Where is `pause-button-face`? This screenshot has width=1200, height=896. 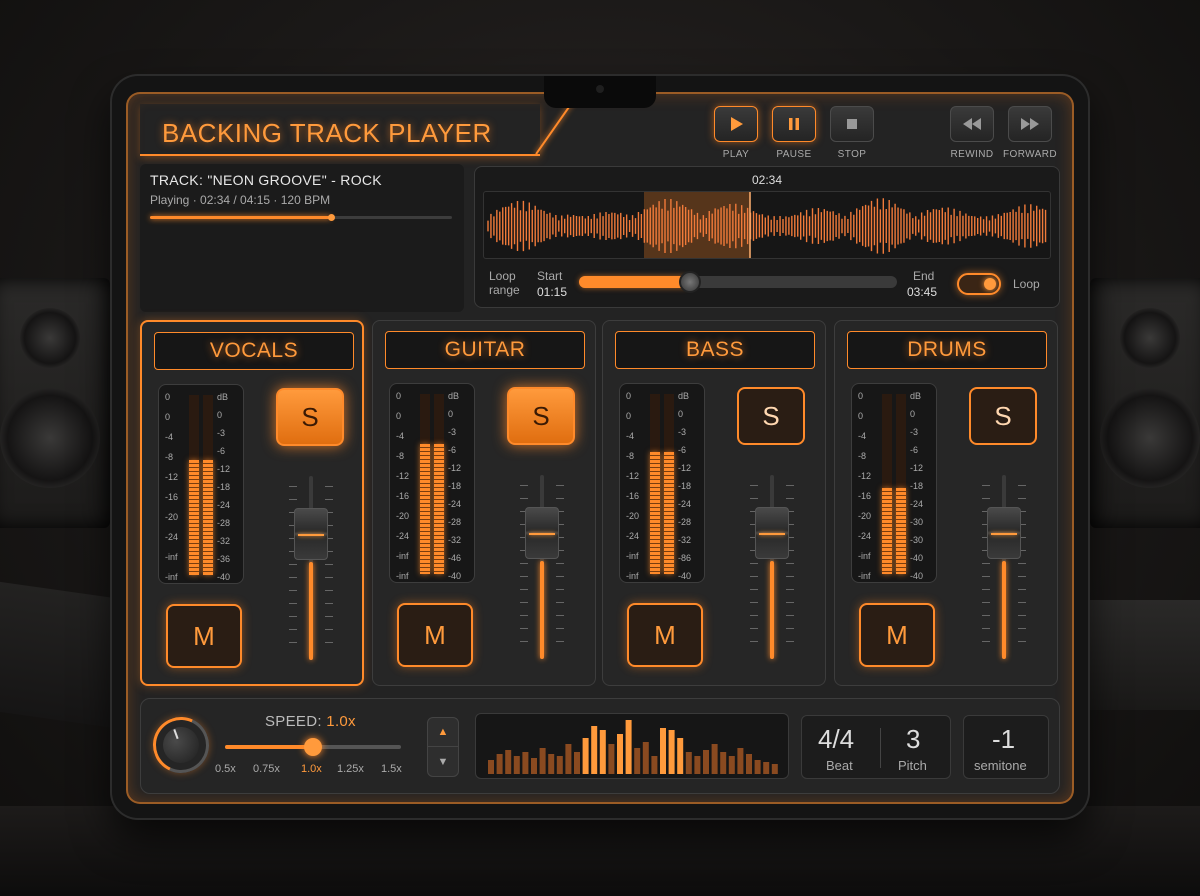 pause-button-face is located at coordinates (794, 124).